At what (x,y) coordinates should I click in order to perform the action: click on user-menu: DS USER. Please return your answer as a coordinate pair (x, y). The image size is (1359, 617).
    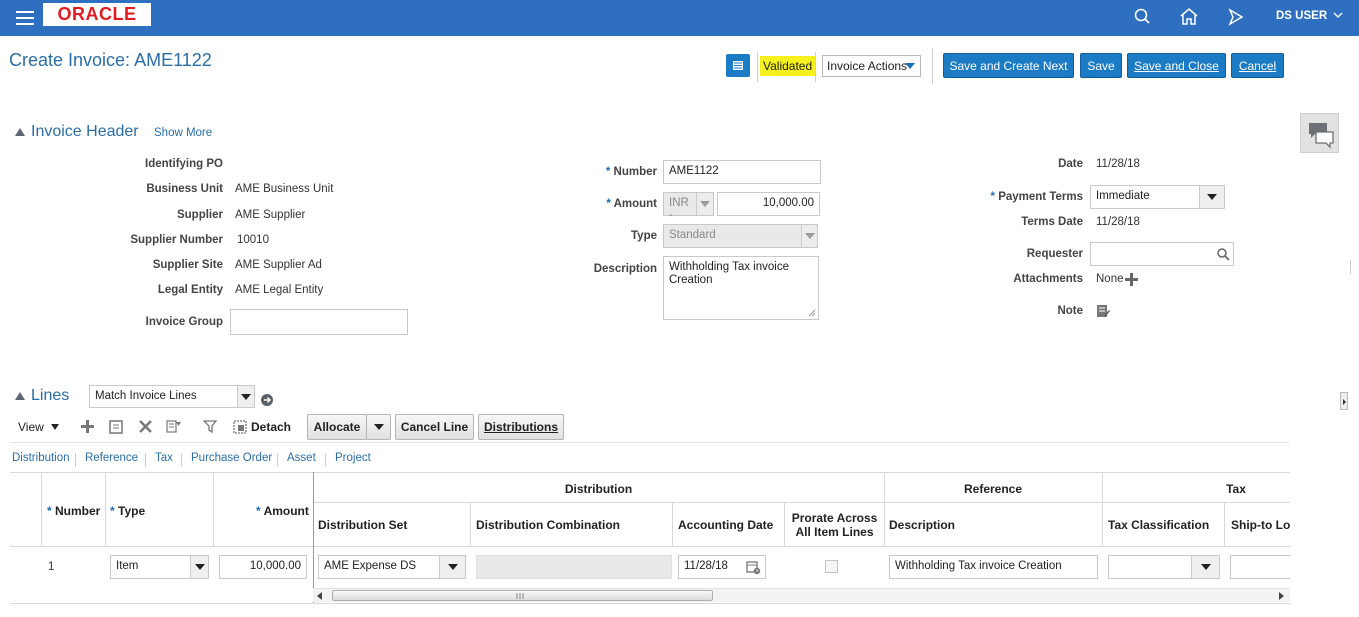
    Looking at the image, I should click on (1309, 16).